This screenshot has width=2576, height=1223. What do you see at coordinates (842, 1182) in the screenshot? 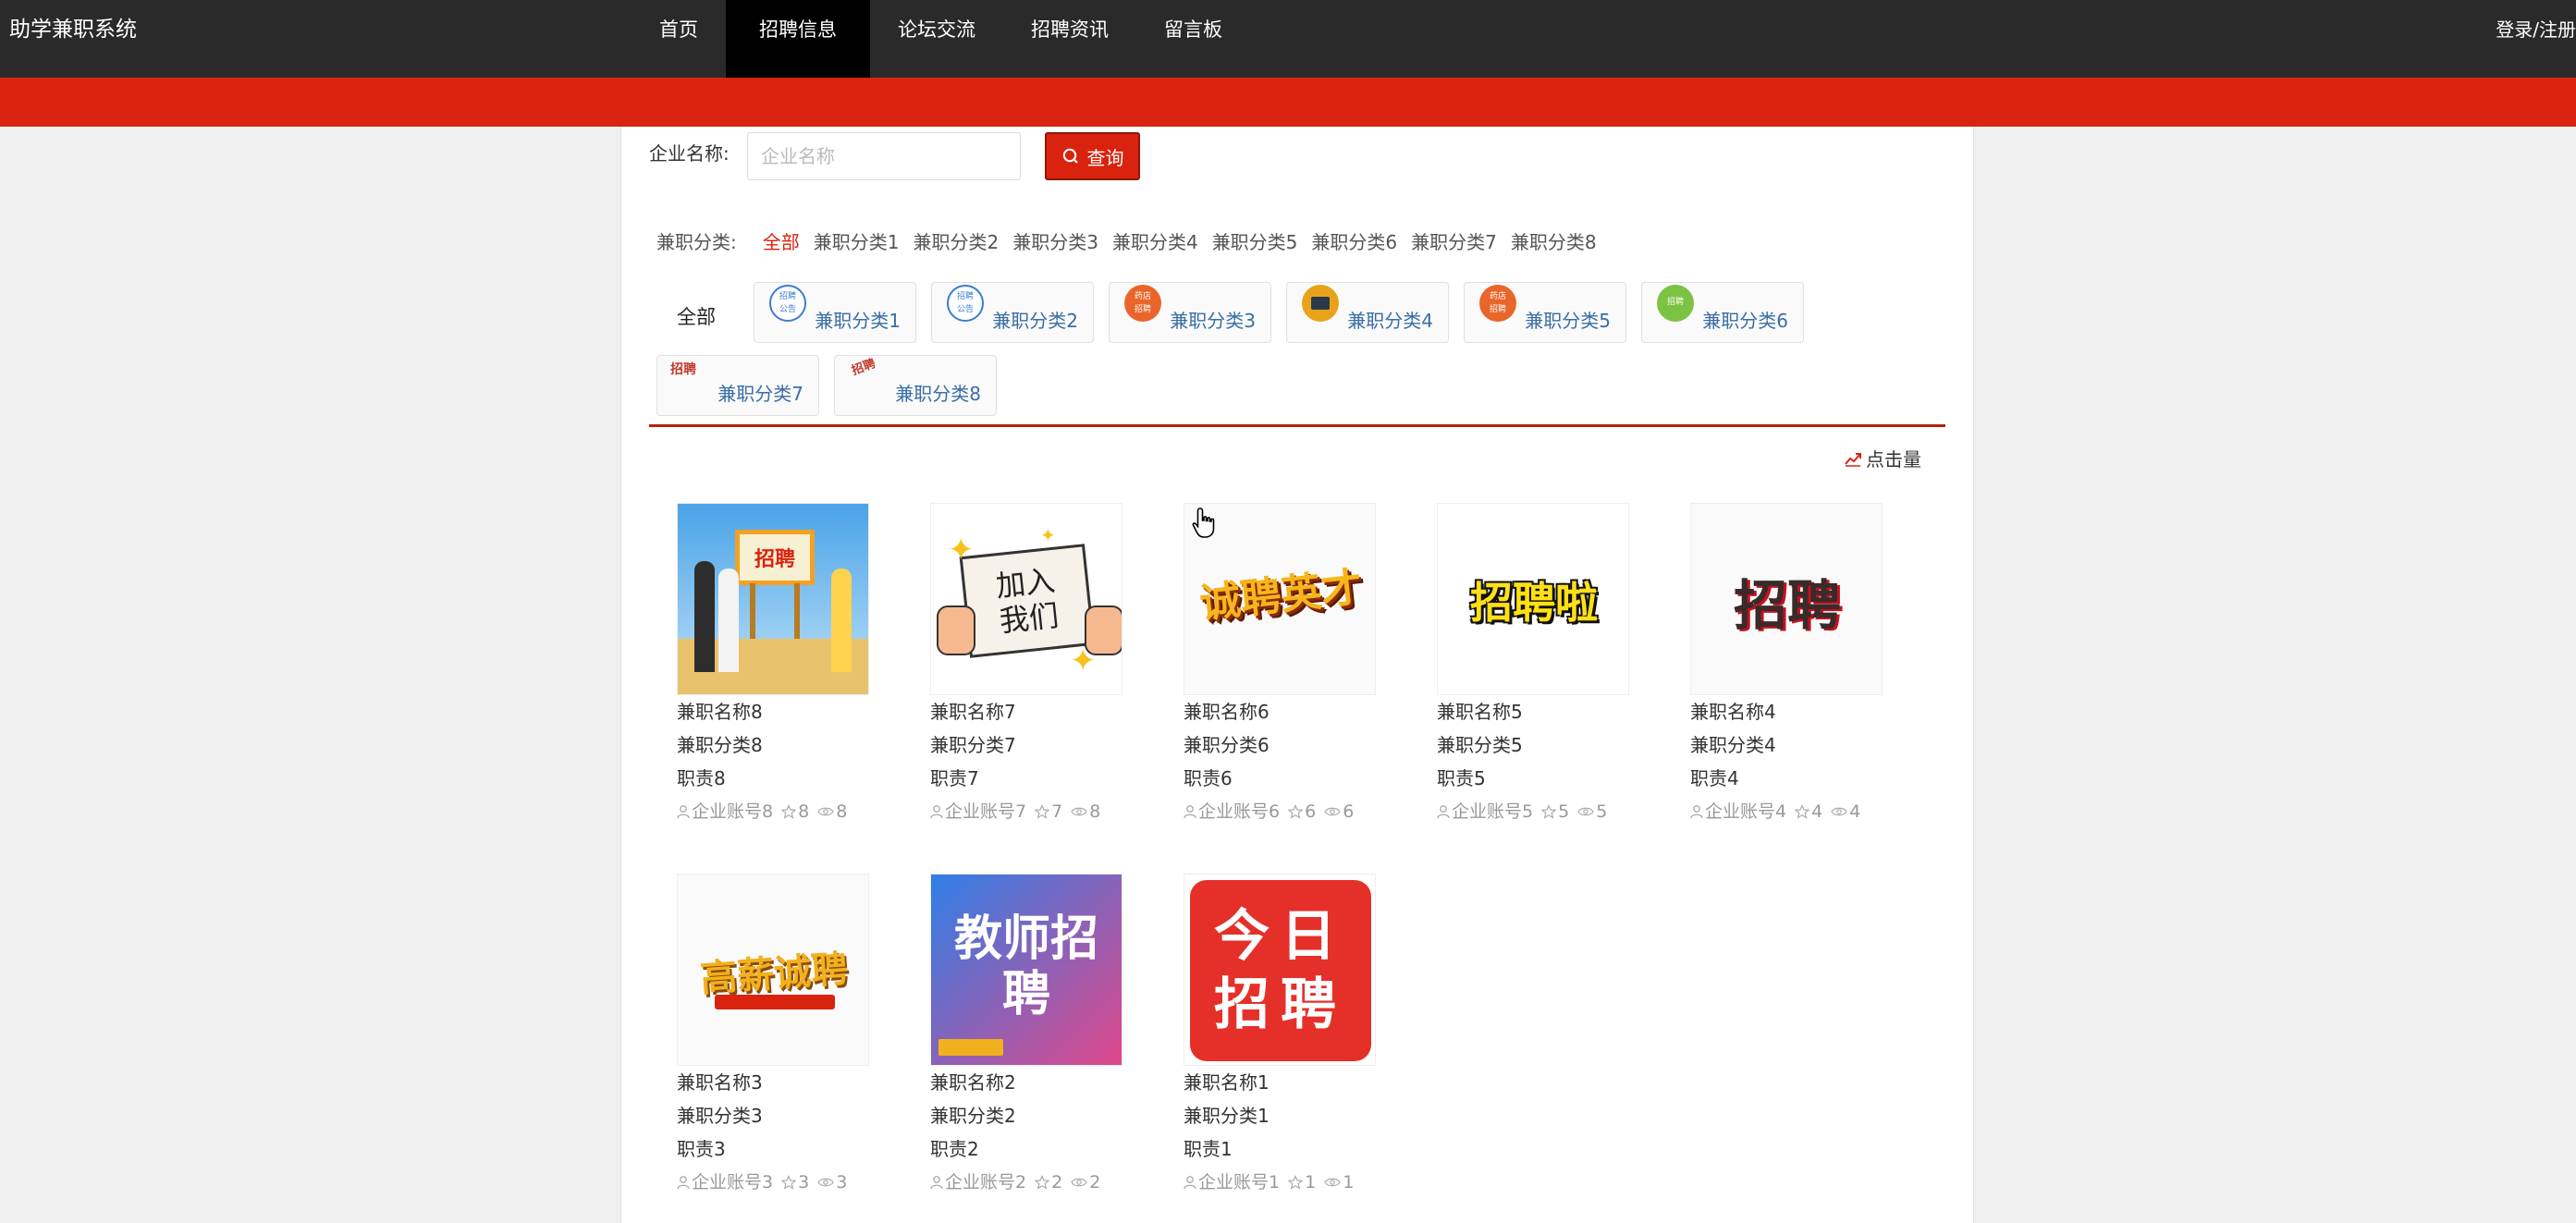
I see `job-views: 3` at bounding box center [842, 1182].